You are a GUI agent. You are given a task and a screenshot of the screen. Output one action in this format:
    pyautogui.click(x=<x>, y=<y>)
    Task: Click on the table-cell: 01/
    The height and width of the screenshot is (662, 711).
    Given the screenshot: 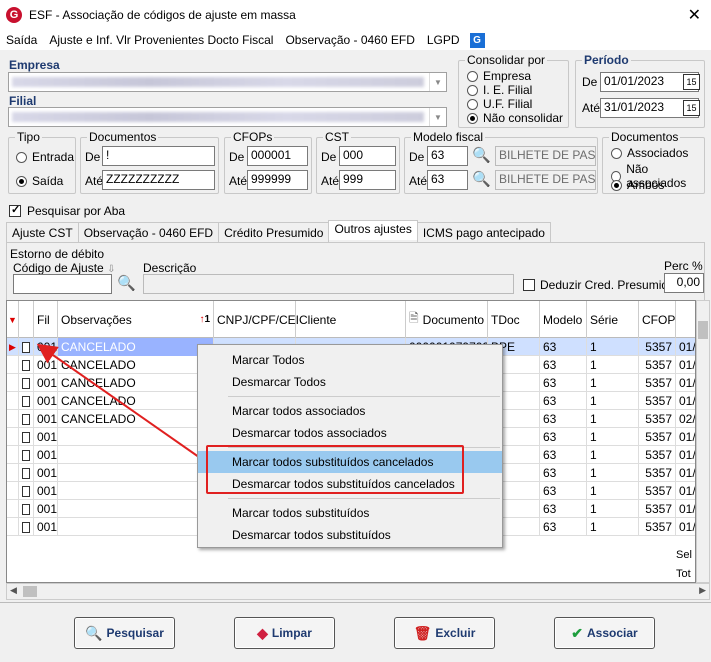 What is the action you would take?
    pyautogui.click(x=685, y=383)
    